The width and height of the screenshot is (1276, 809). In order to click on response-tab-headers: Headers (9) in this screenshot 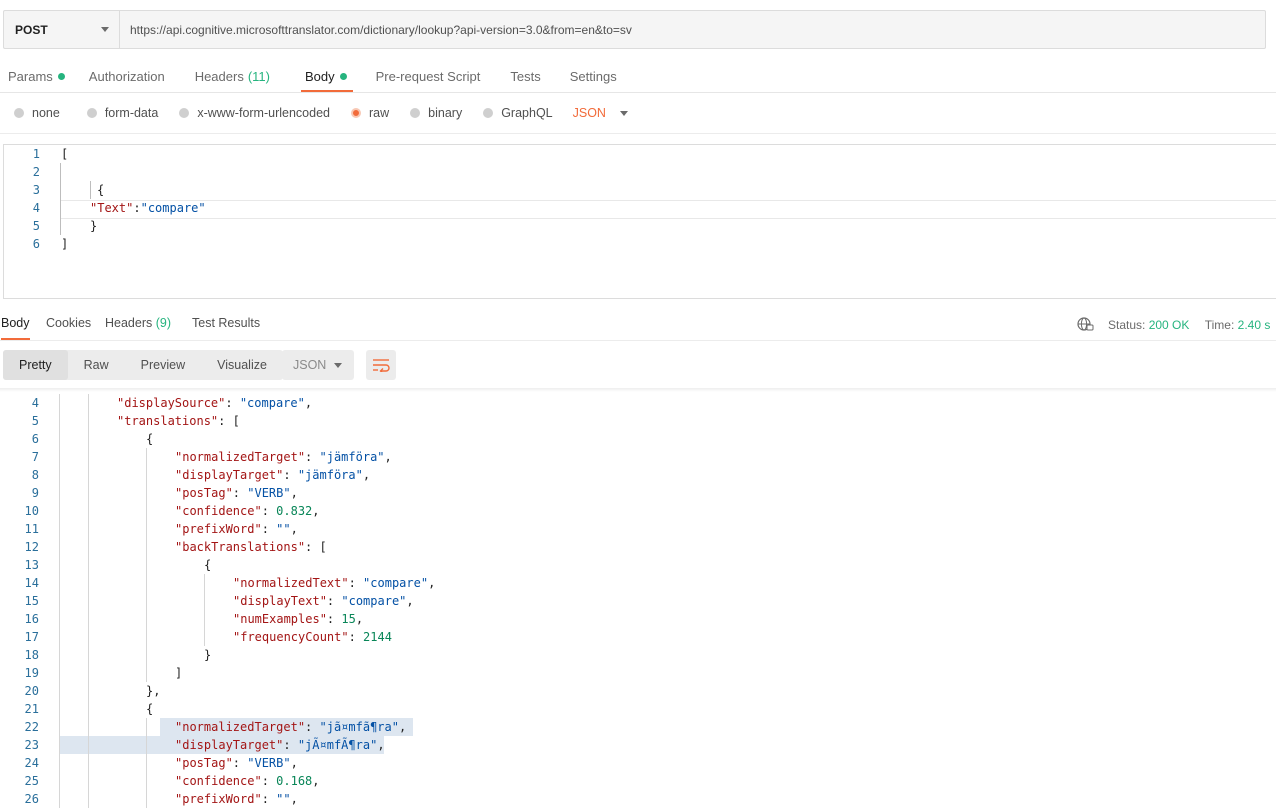, I will do `click(138, 328)`.